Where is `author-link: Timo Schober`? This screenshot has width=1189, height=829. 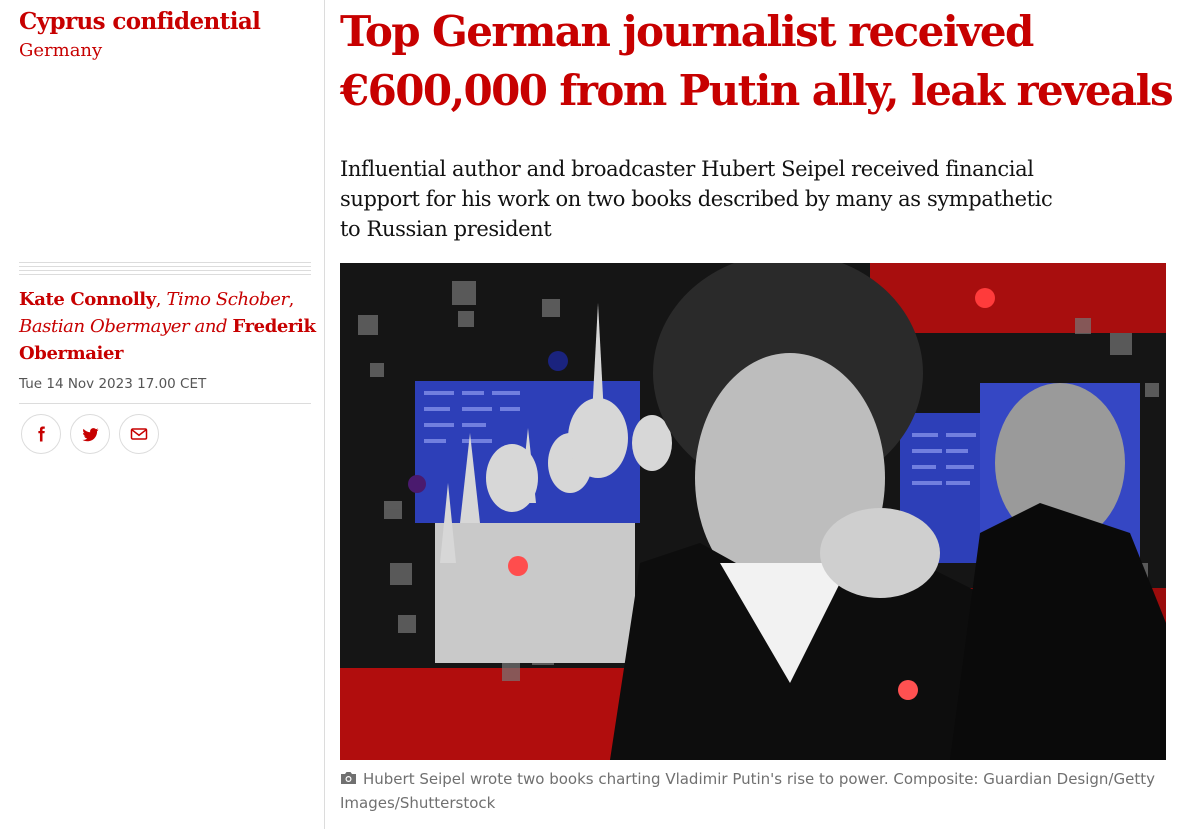 author-link: Timo Schober is located at coordinates (227, 299).